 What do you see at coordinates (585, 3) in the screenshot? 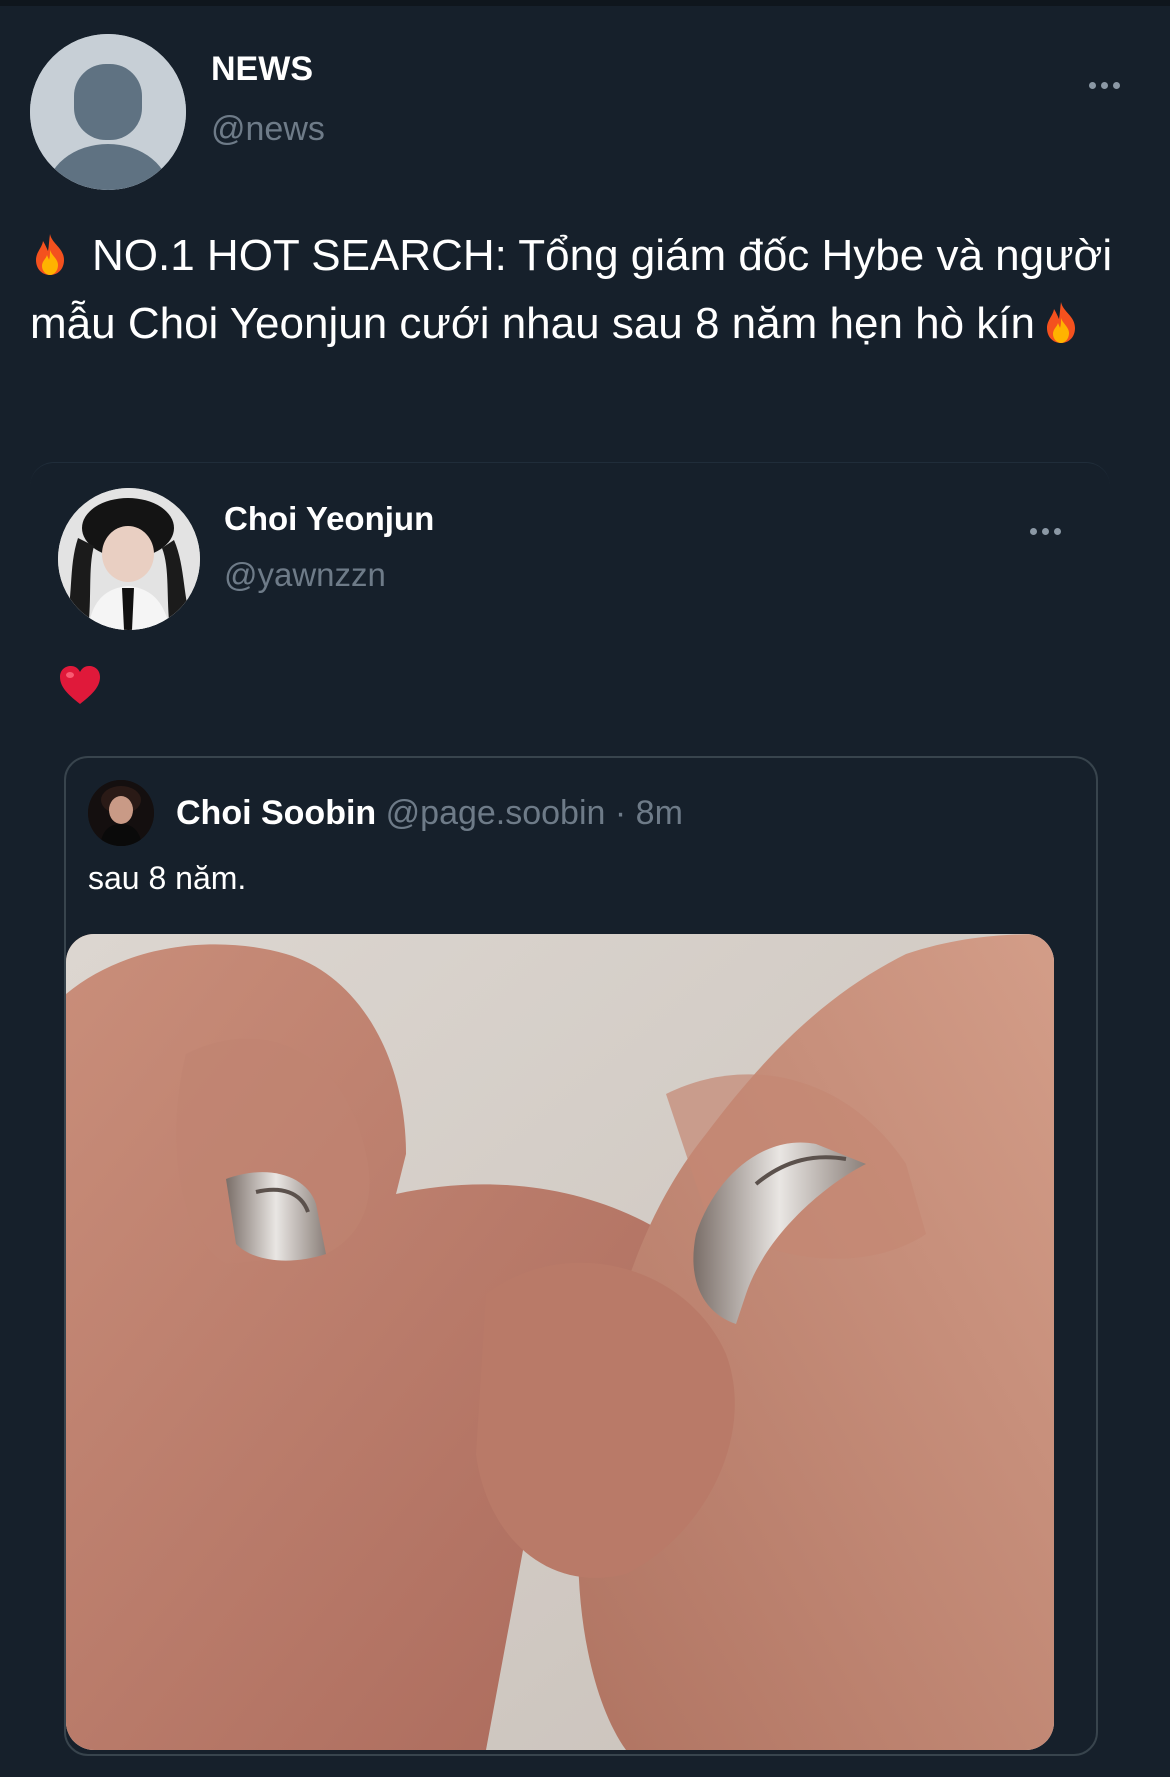
I see `top-divider` at bounding box center [585, 3].